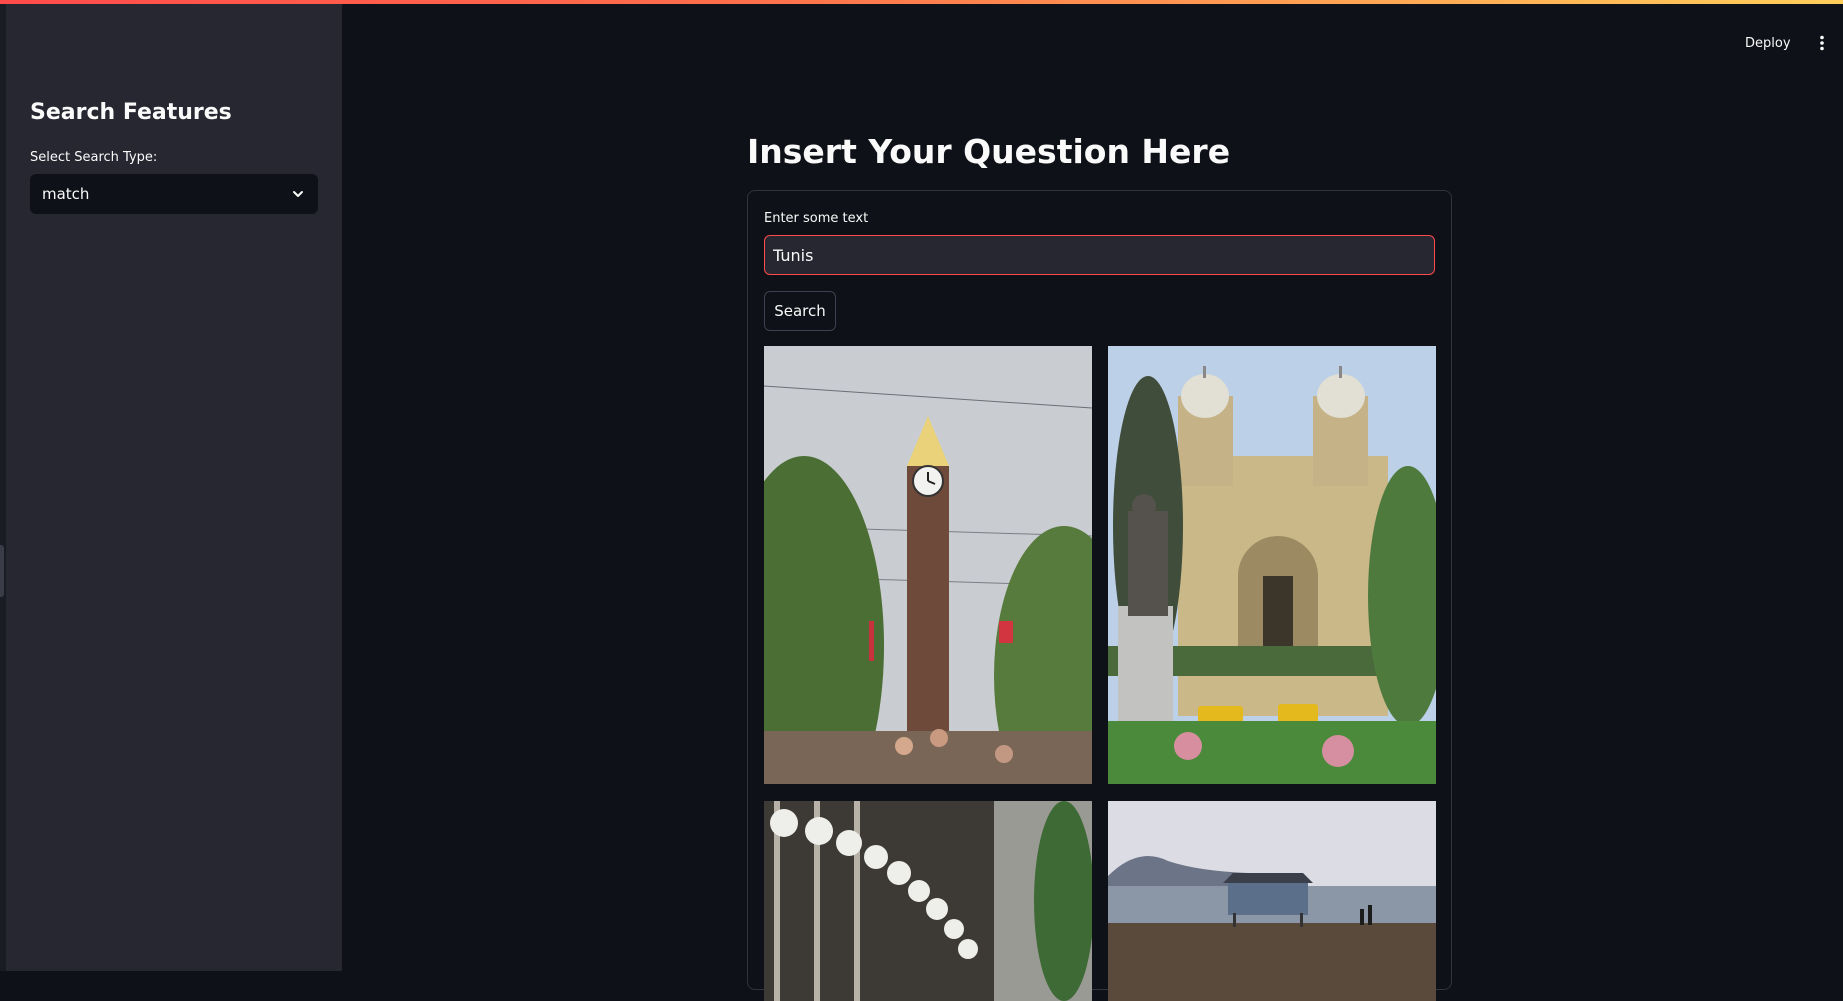  Describe the element at coordinates (66, 194) in the screenshot. I see `search-type-value: match` at that location.